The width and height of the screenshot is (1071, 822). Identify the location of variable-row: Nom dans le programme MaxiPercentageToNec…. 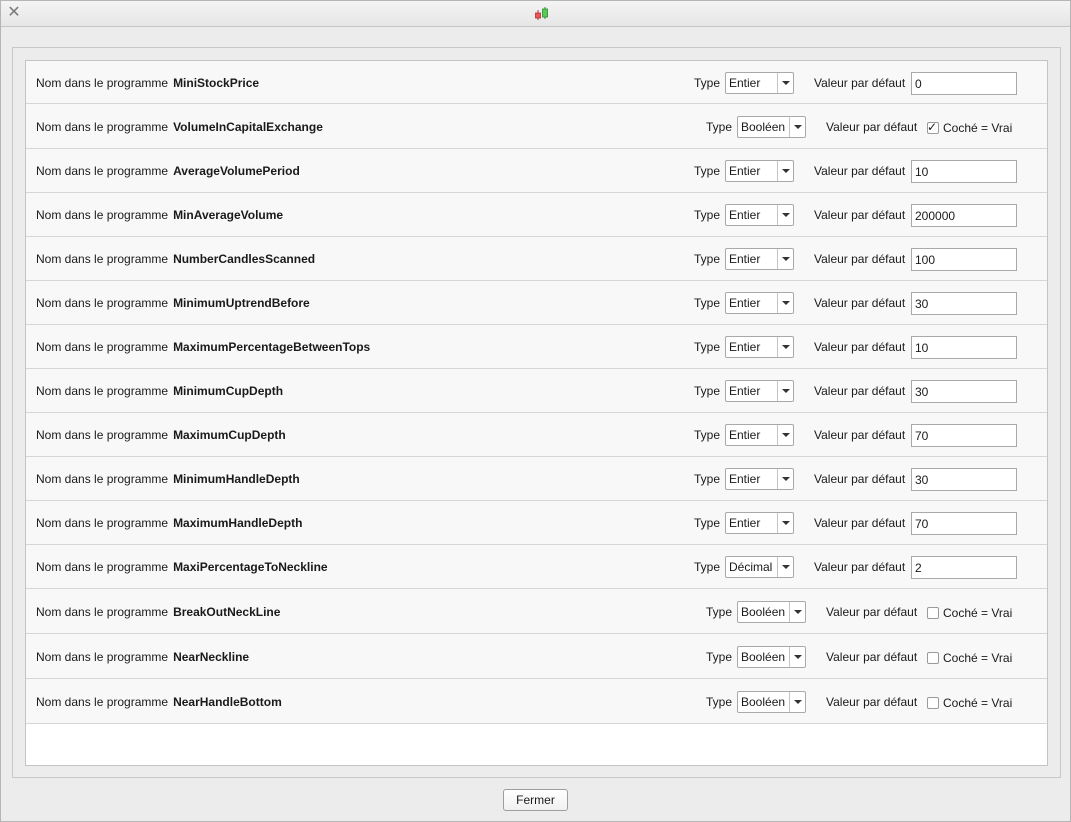
(536, 567).